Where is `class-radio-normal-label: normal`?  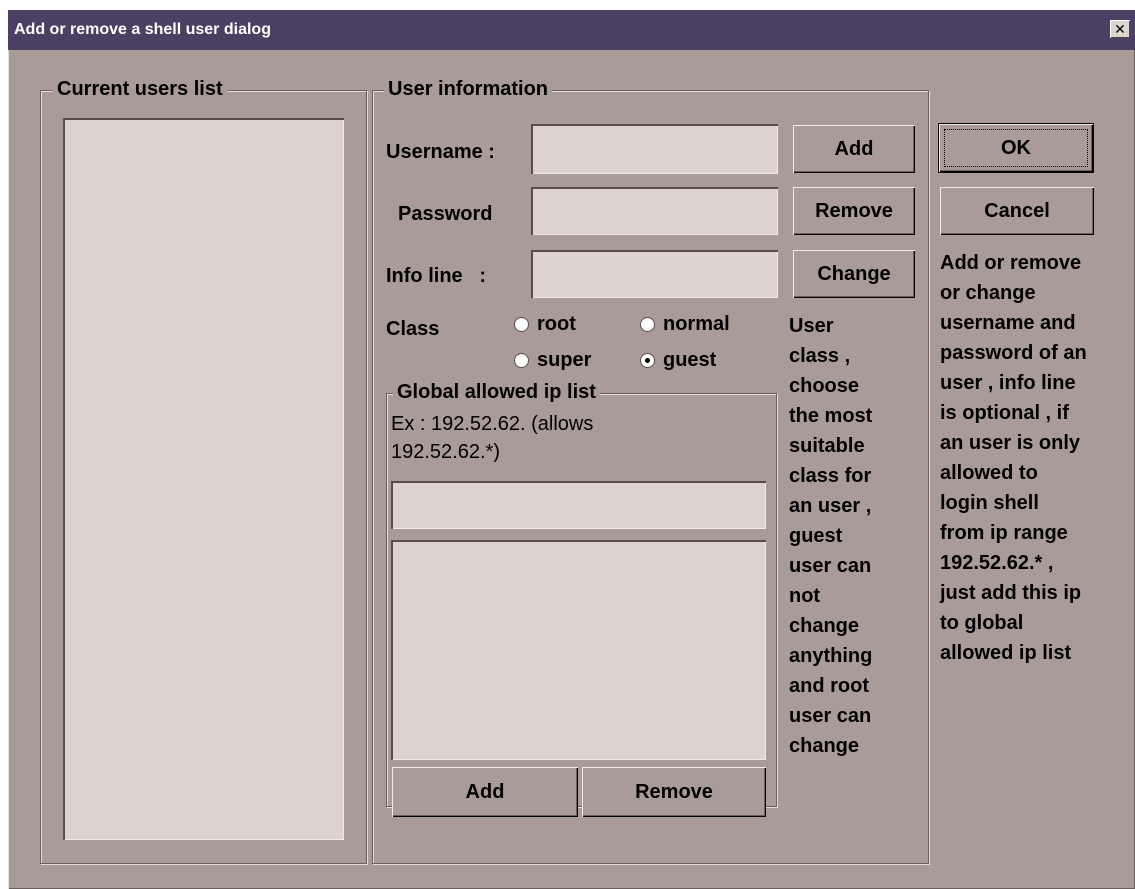
class-radio-normal-label: normal is located at coordinates (696, 324).